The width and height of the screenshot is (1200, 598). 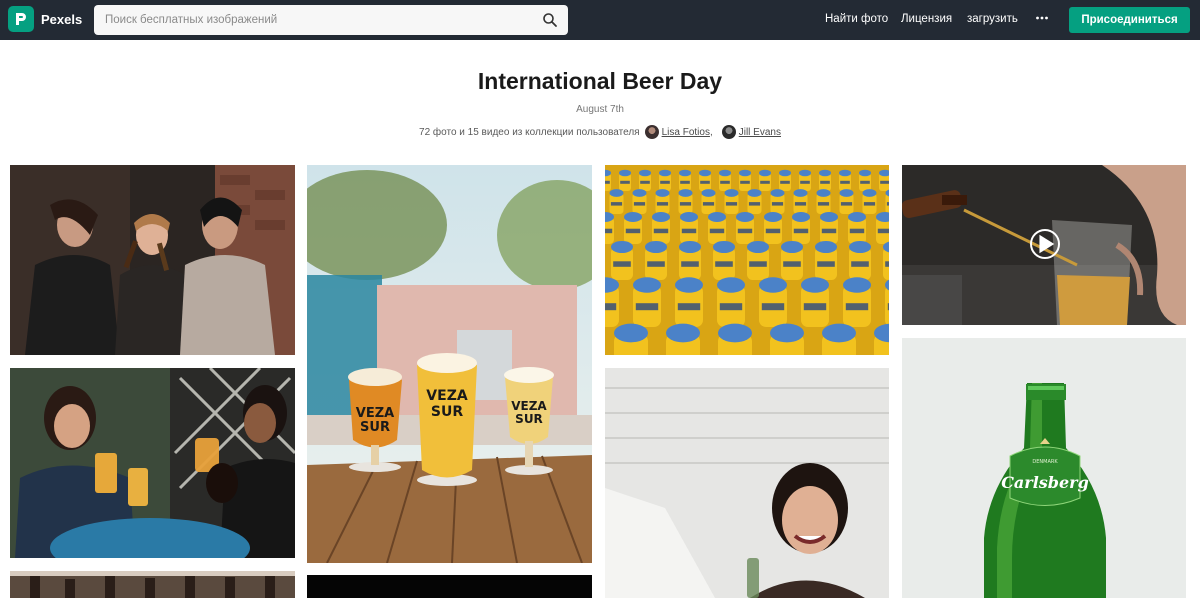 What do you see at coordinates (61, 19) in the screenshot?
I see `brand-name: Pexels` at bounding box center [61, 19].